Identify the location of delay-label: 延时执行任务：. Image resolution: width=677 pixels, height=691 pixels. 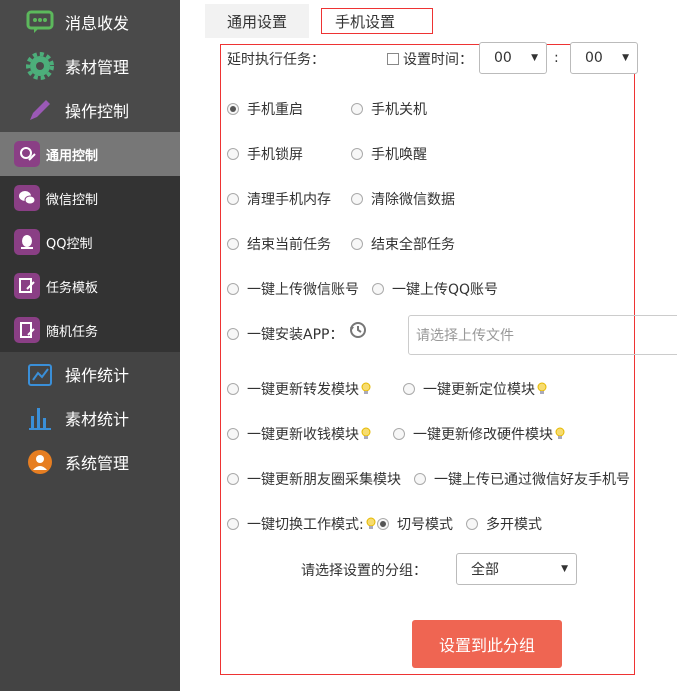
(276, 60).